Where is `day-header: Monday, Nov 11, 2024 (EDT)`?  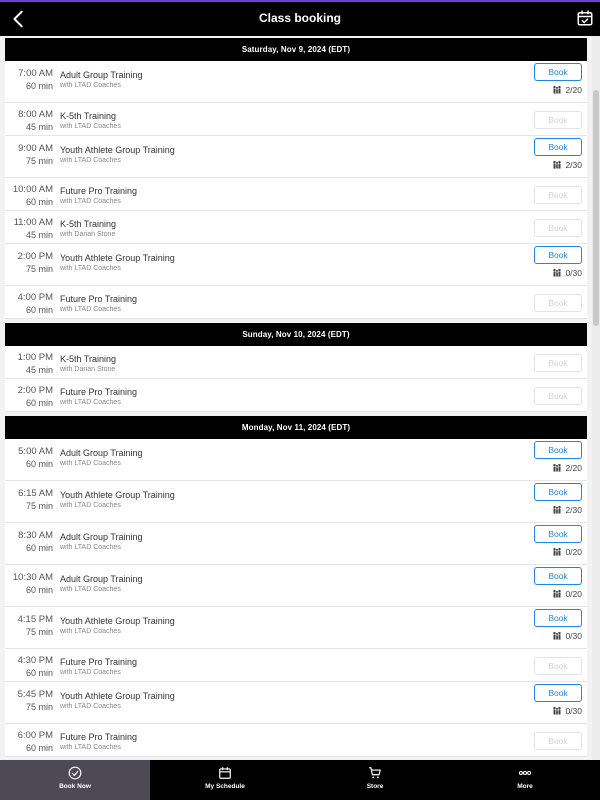
day-header: Monday, Nov 11, 2024 (EDT) is located at coordinates (296, 427).